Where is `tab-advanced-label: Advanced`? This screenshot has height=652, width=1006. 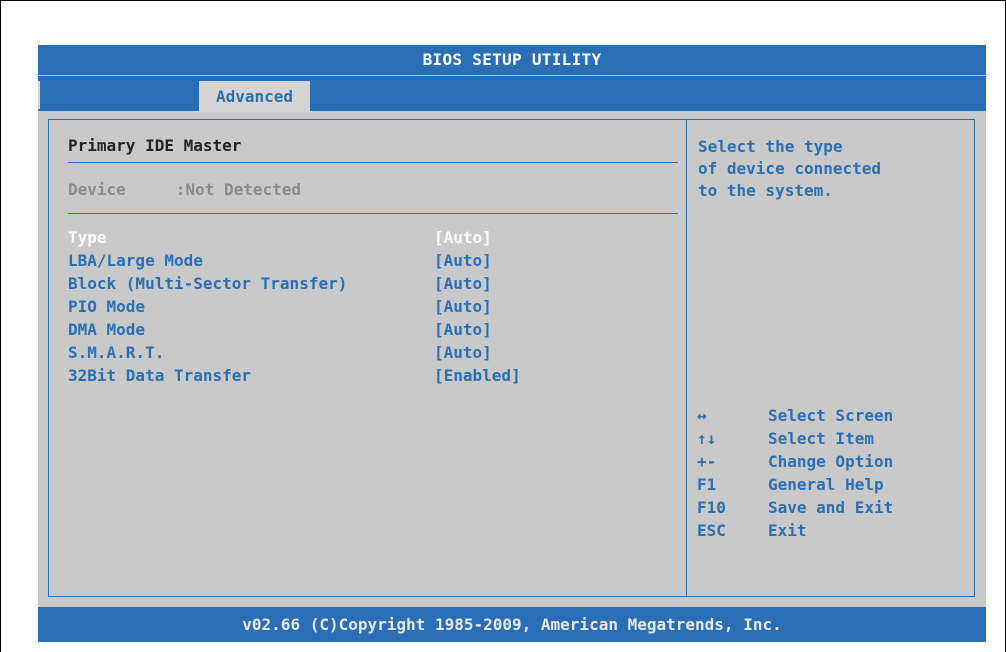 tab-advanced-label: Advanced is located at coordinates (254, 96).